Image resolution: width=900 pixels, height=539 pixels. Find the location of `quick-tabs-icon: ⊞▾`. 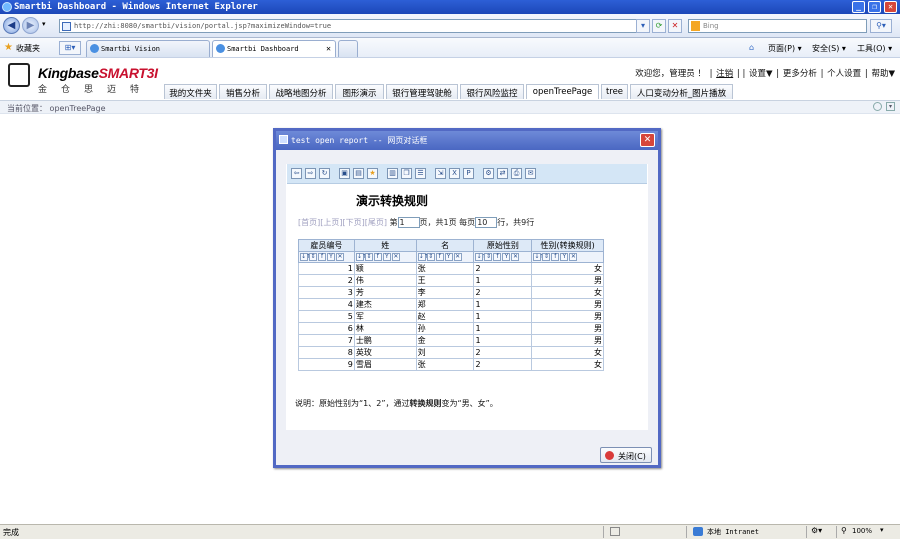

quick-tabs-icon: ⊞▾ is located at coordinates (70, 48).